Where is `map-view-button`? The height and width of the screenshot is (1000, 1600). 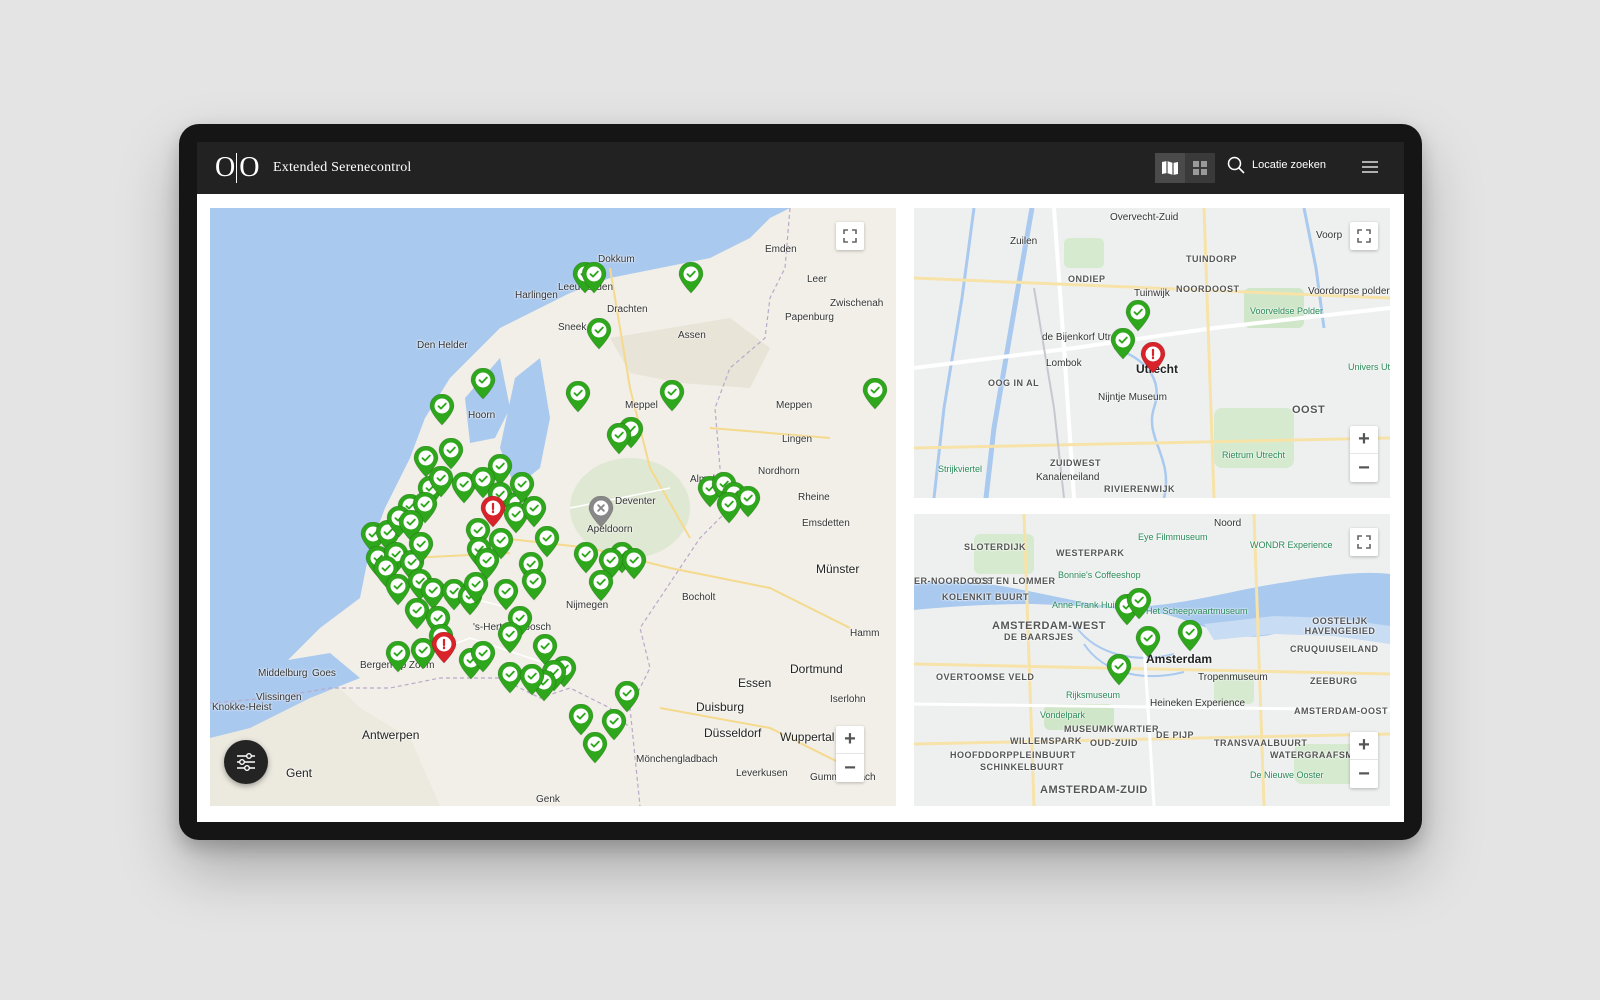
map-view-button is located at coordinates (1170, 168).